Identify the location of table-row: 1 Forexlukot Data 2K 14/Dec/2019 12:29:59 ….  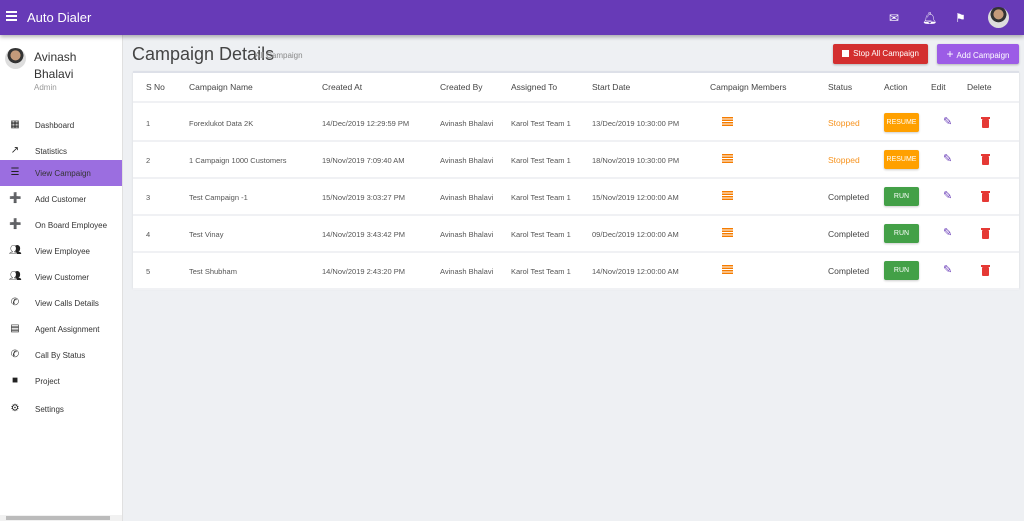
(576, 123).